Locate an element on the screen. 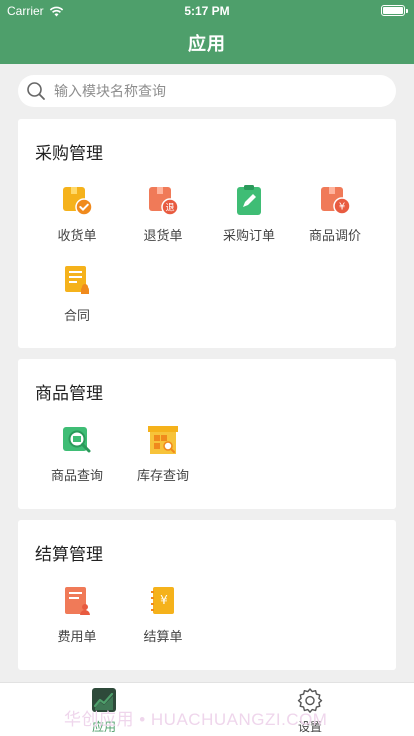  module-receipt: 收货单 is located at coordinates (77, 213).